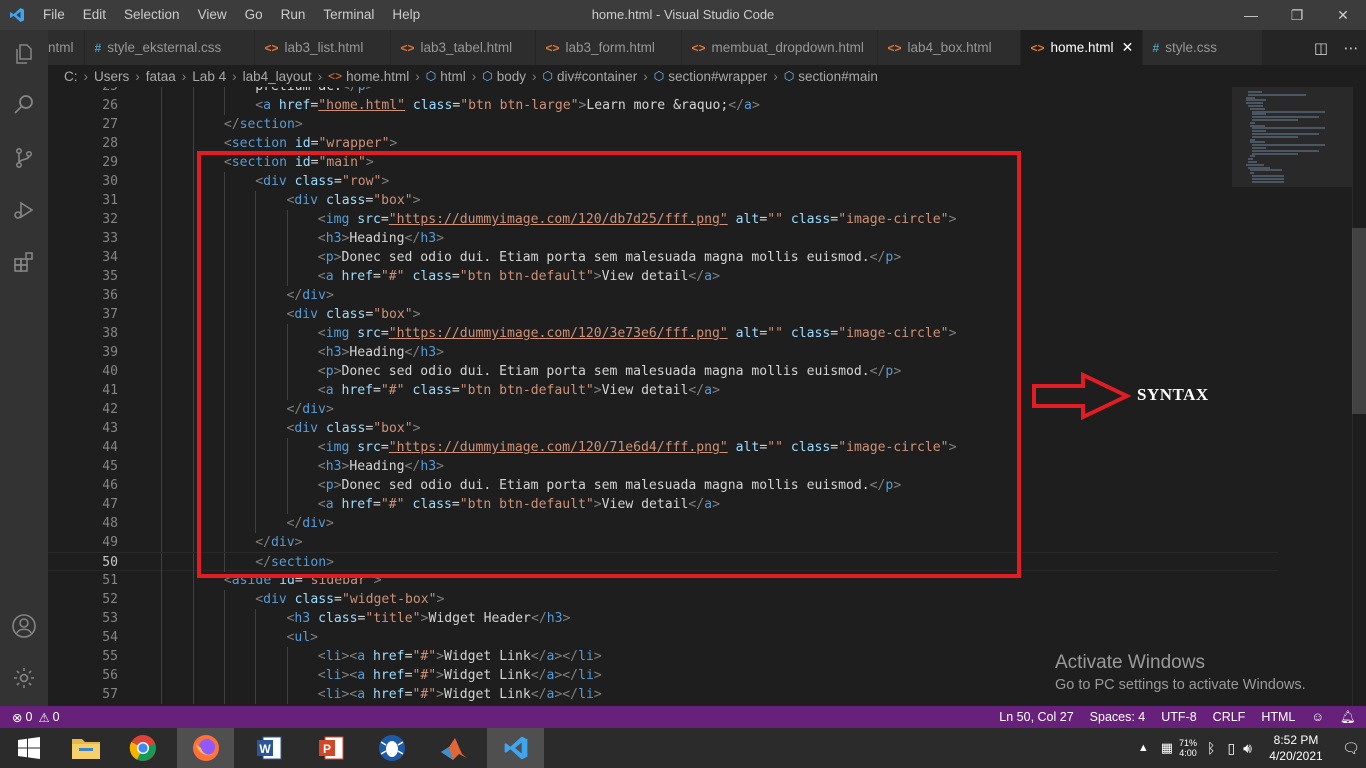 The width and height of the screenshot is (1366, 768). Describe the element at coordinates (1251, 15) in the screenshot. I see `minimize-button: —` at that location.